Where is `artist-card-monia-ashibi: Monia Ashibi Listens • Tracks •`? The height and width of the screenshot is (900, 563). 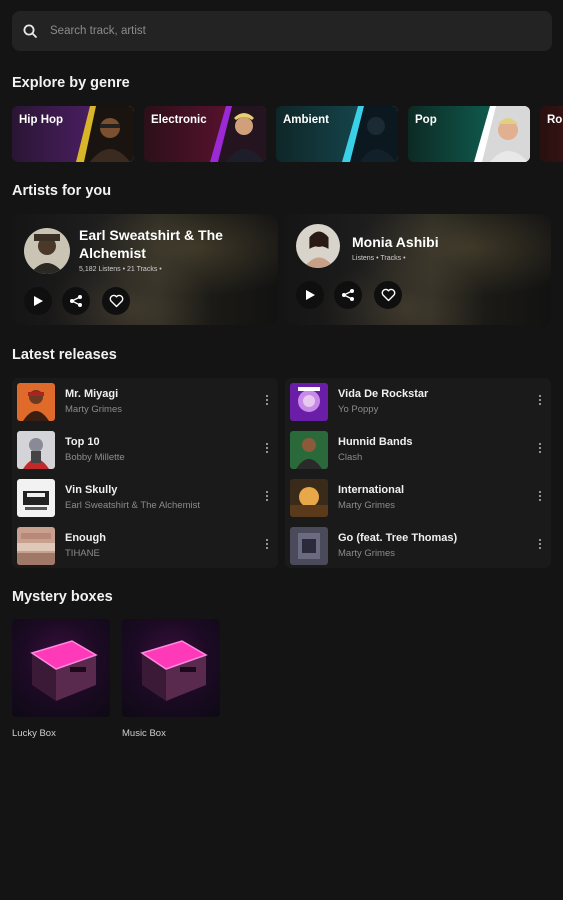
artist-card-monia-ashibi: Monia Ashibi Listens • Tracks • is located at coordinates (418, 269).